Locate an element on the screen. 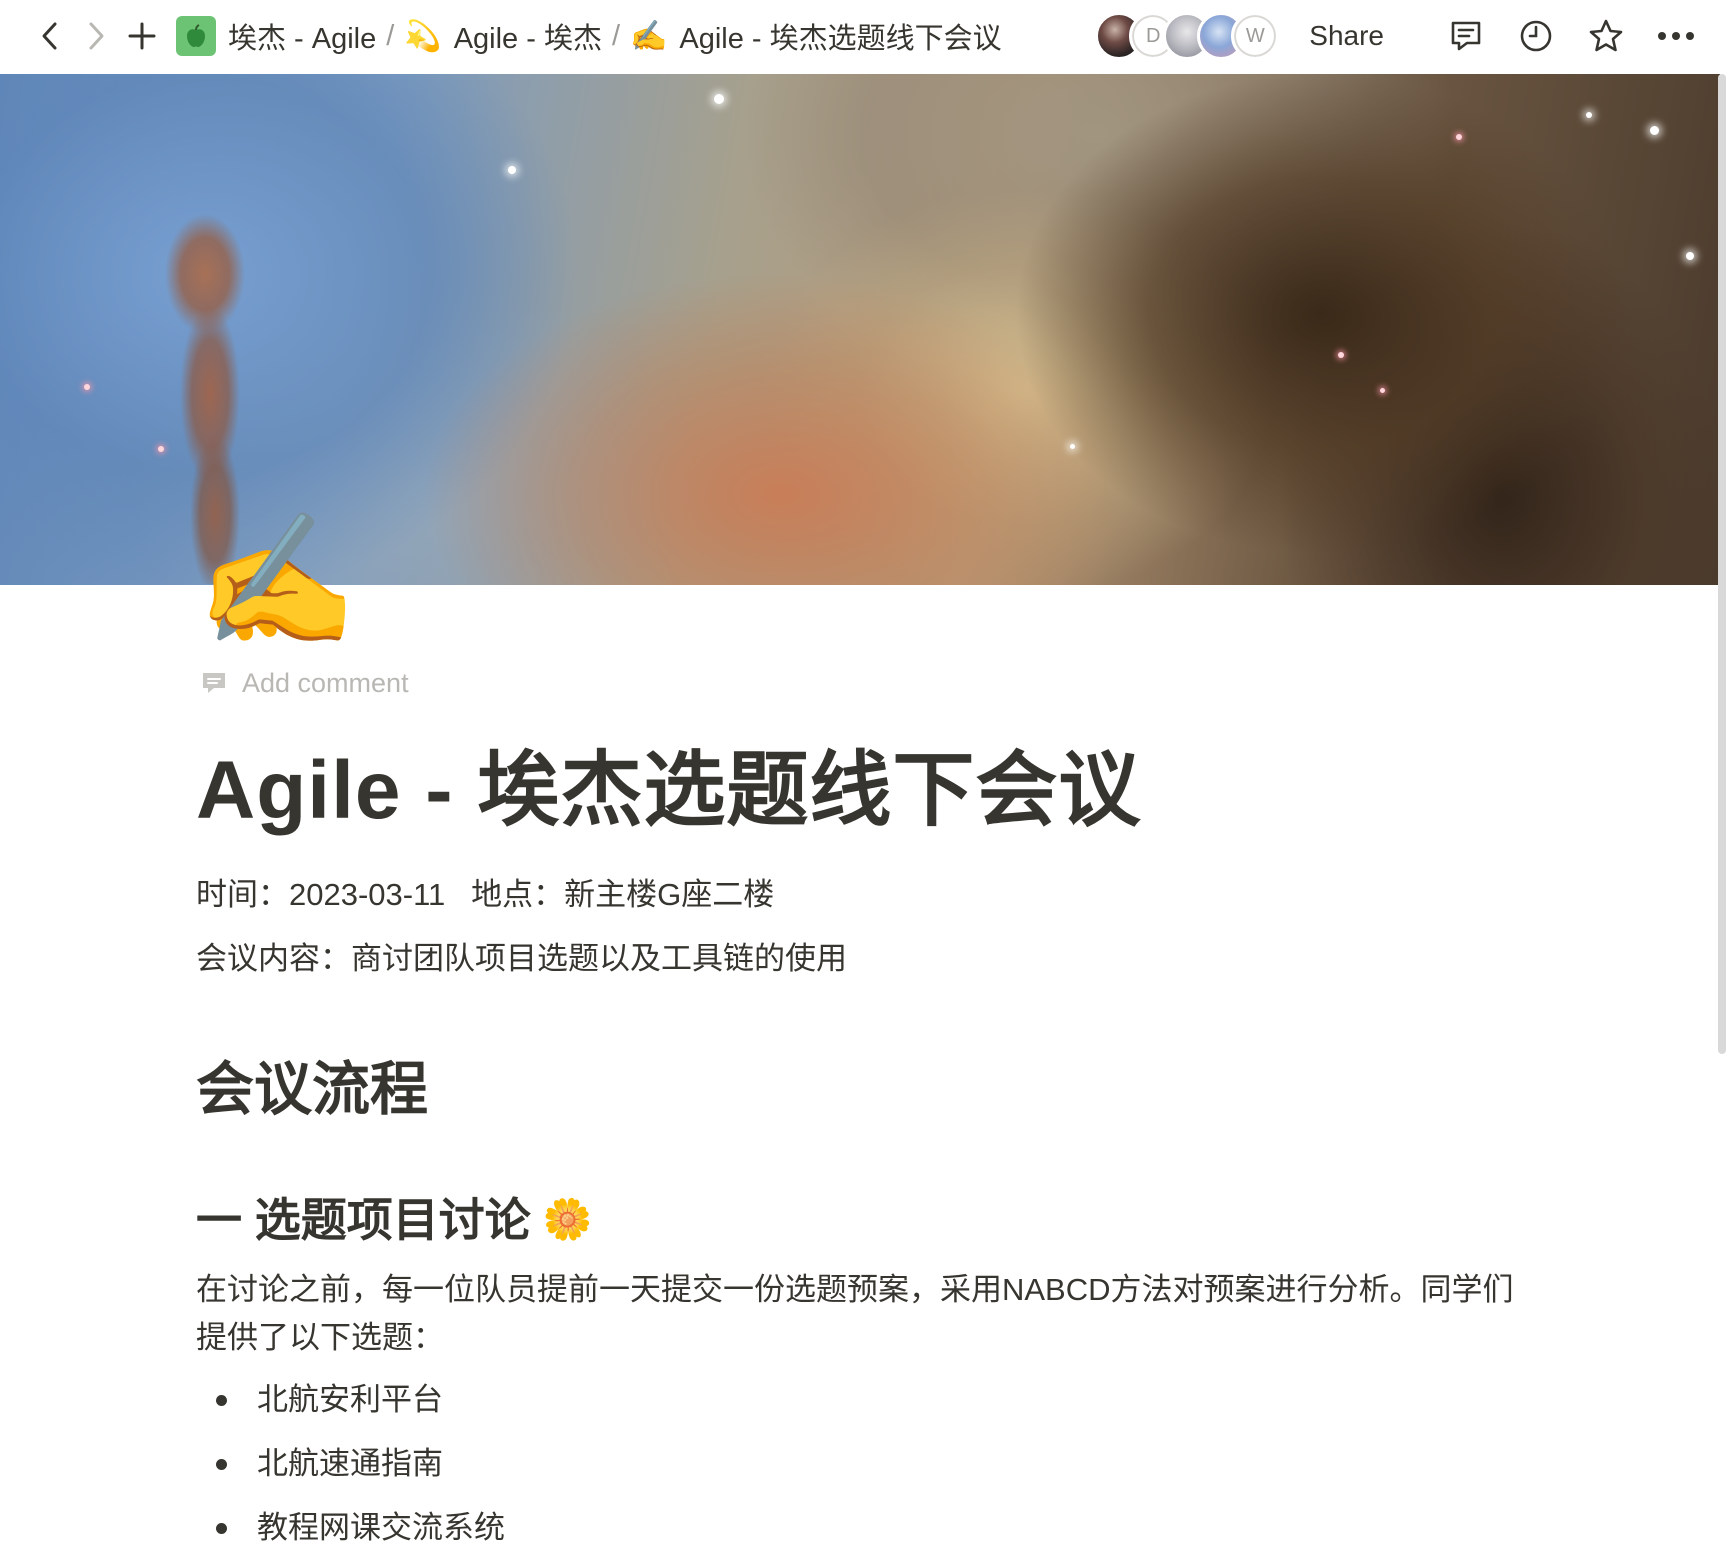 This screenshot has width=1726, height=1568. back-arrow-icon is located at coordinates (50, 36).